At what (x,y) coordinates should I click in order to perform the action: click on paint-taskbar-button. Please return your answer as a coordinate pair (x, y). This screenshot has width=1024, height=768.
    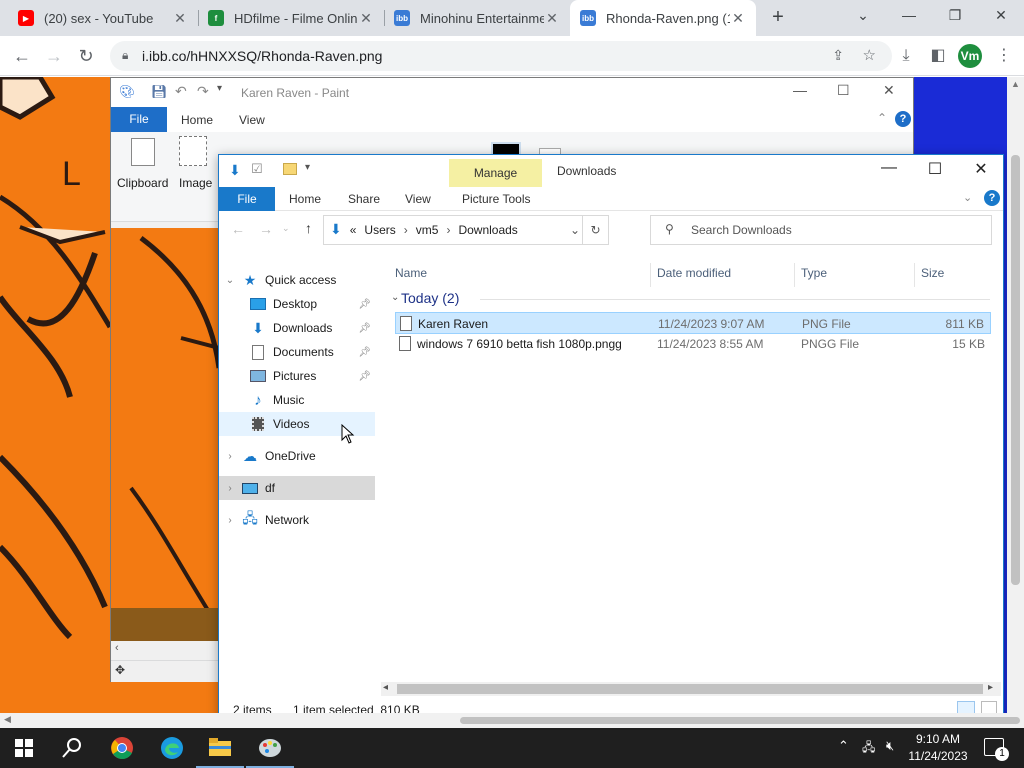
    Looking at the image, I should click on (270, 748).